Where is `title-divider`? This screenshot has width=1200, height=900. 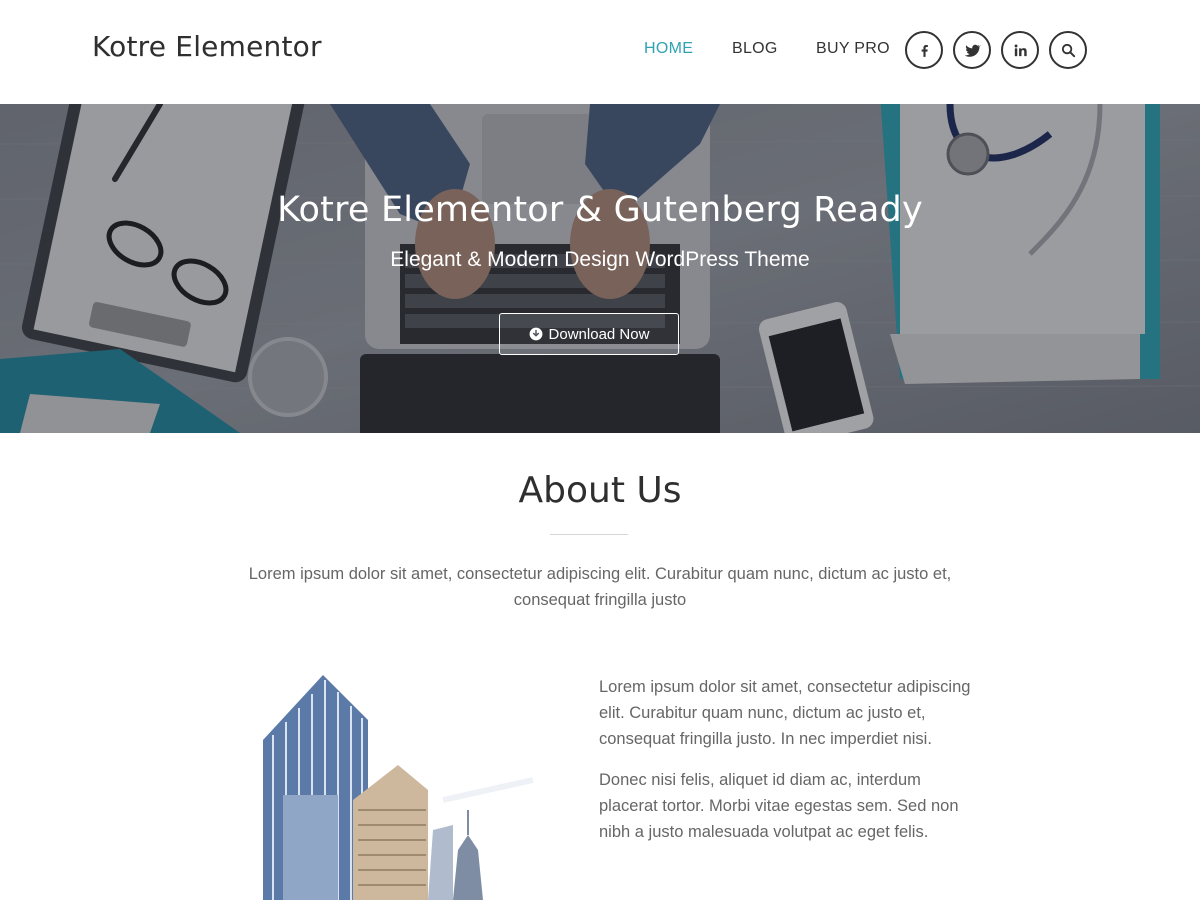
title-divider is located at coordinates (589, 534).